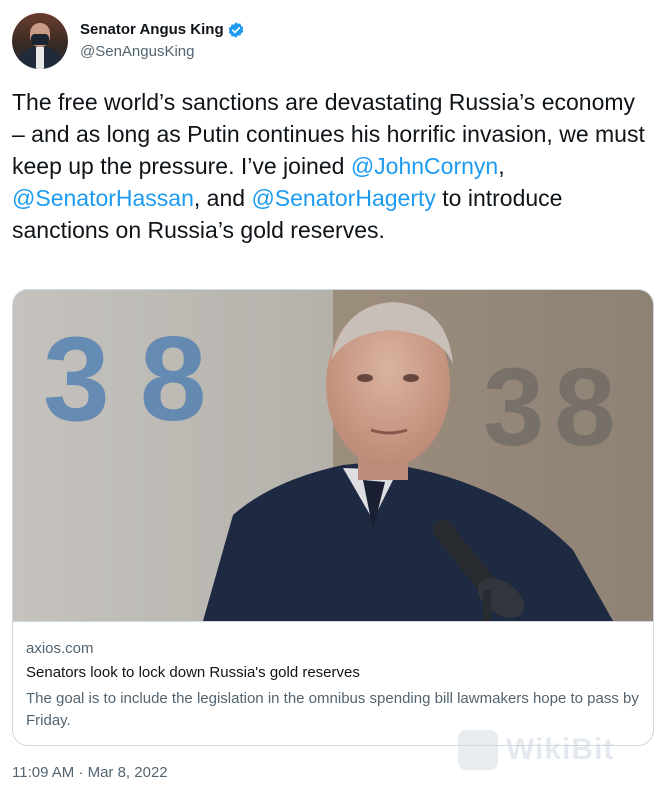 Image resolution: width=665 pixels, height=793 pixels. What do you see at coordinates (40, 58) in the screenshot?
I see `avatar-shirt` at bounding box center [40, 58].